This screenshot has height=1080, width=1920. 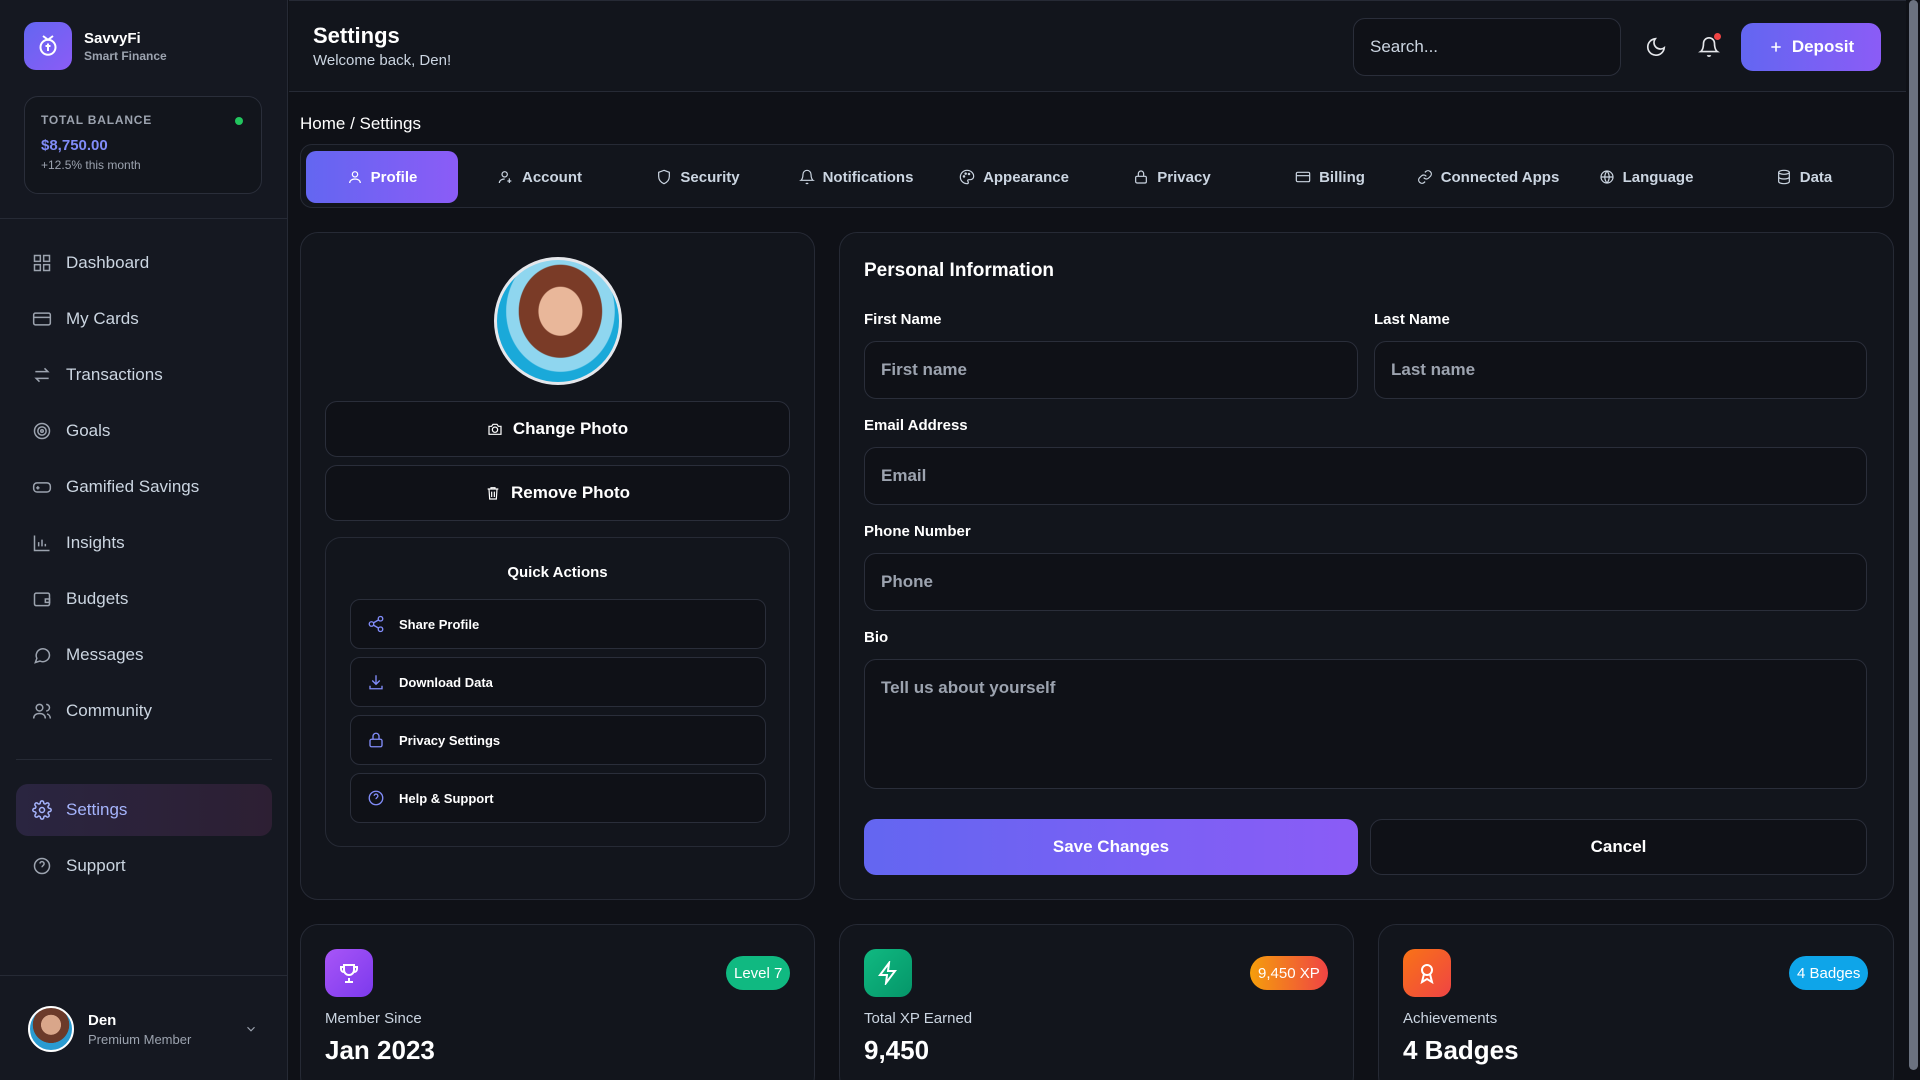 I want to click on tab-billing: Billing, so click(x=1330, y=177).